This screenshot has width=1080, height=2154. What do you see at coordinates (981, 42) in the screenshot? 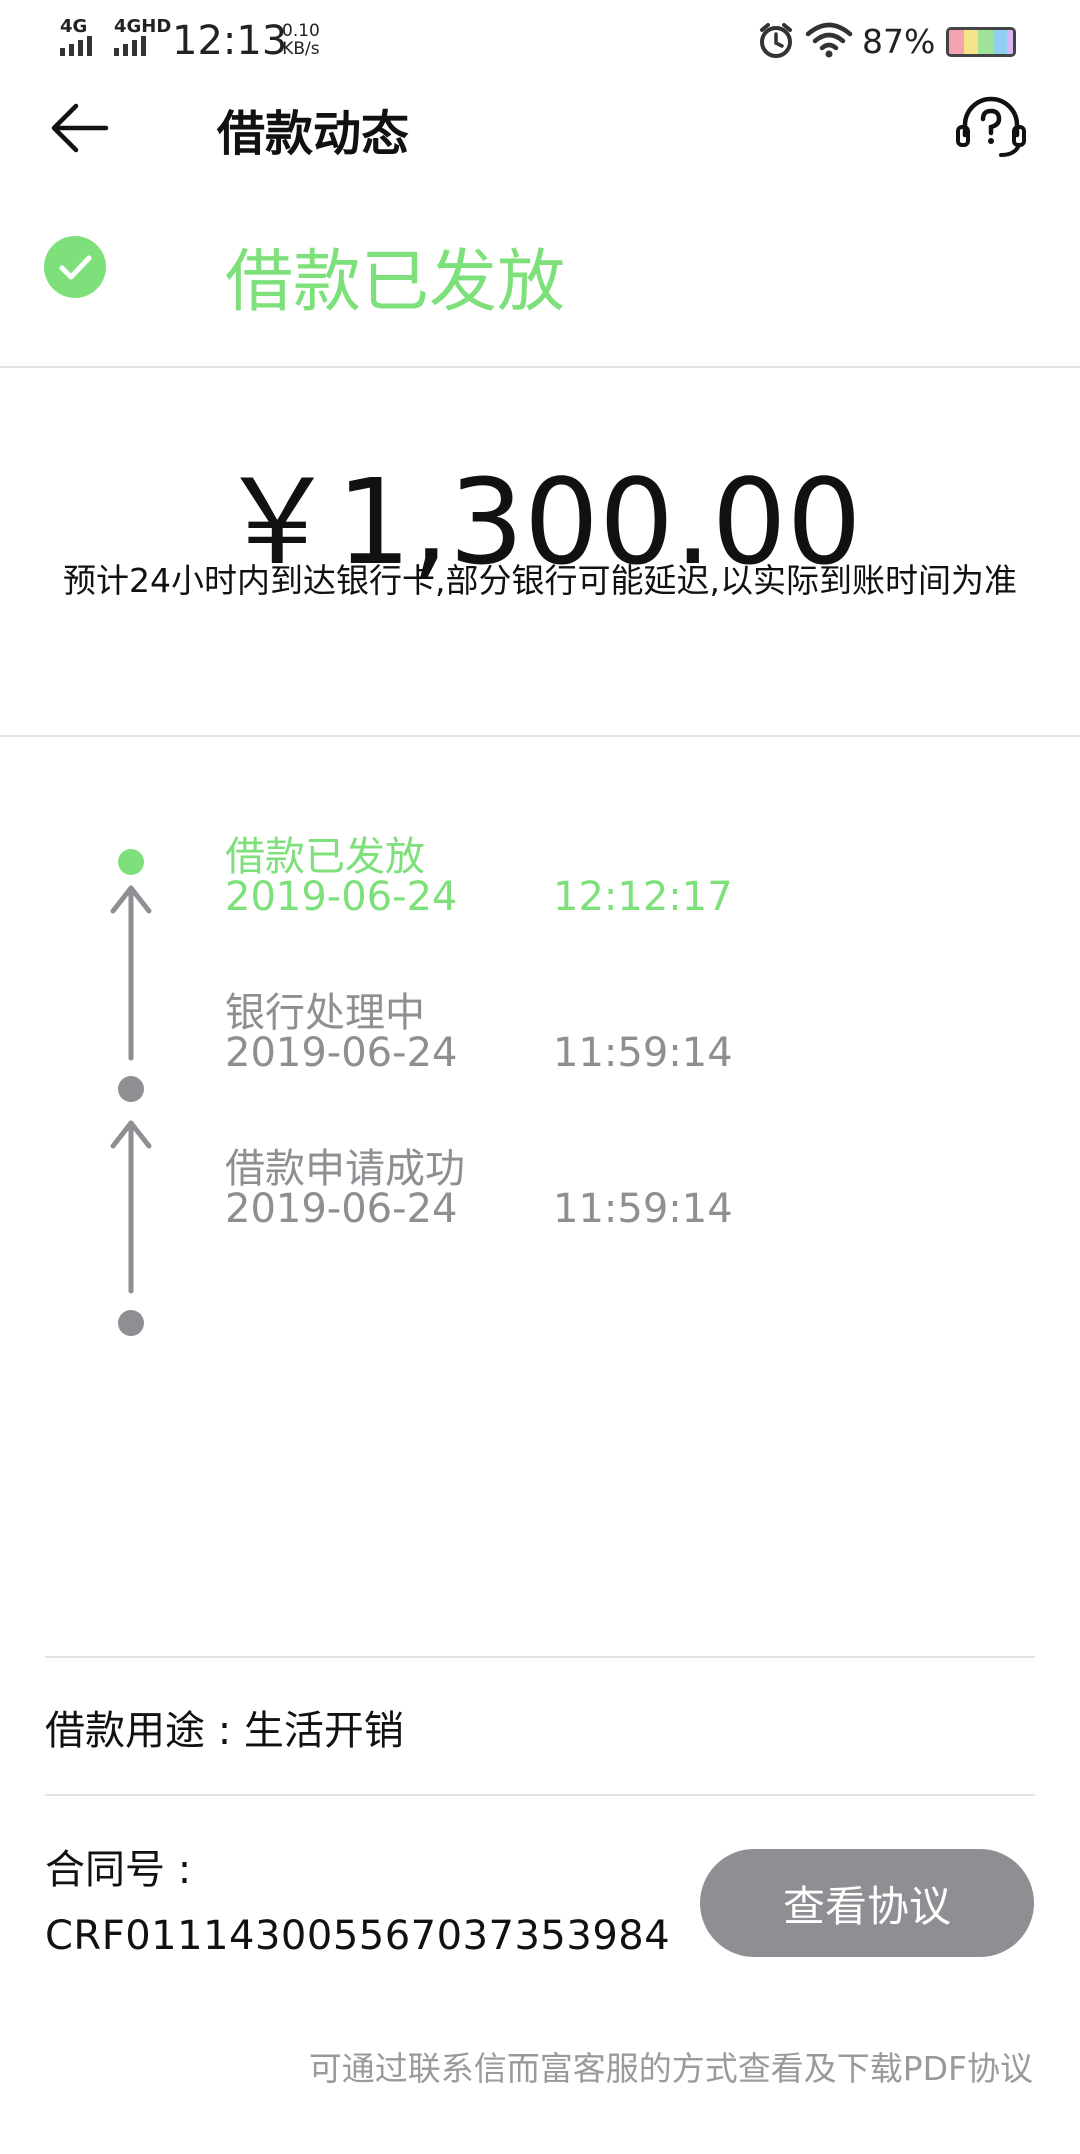
I see `battery-icon` at bounding box center [981, 42].